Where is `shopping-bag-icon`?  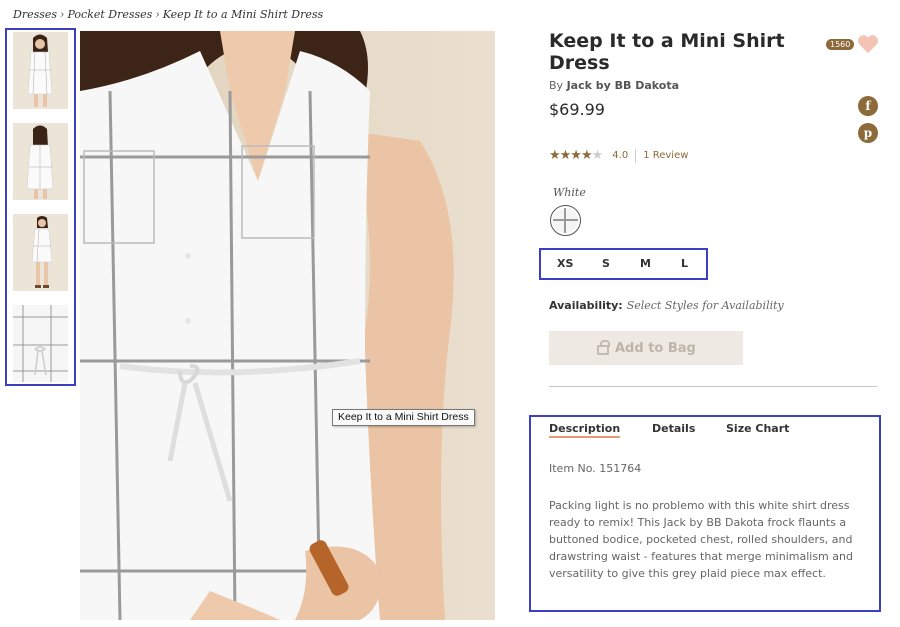
shopping-bag-icon is located at coordinates (603, 347).